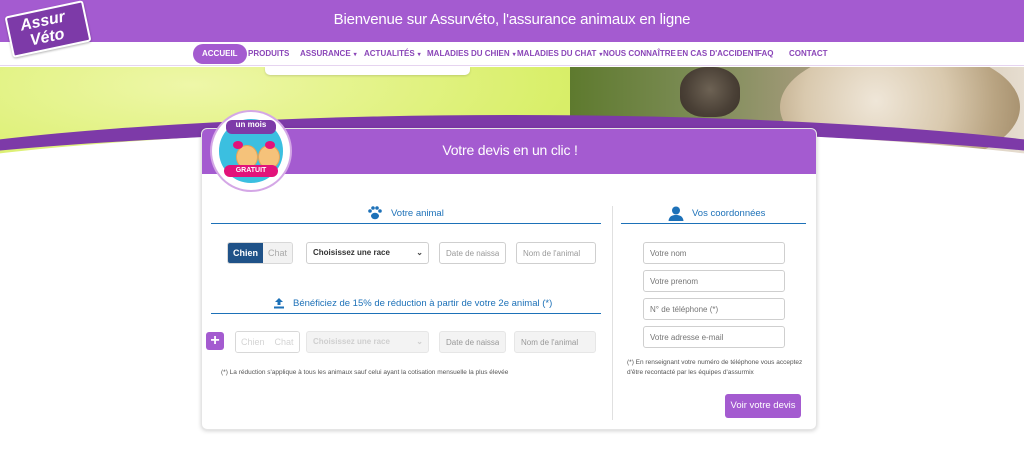  I want to click on species-toggle-disabled: Chien Chat, so click(267, 342).